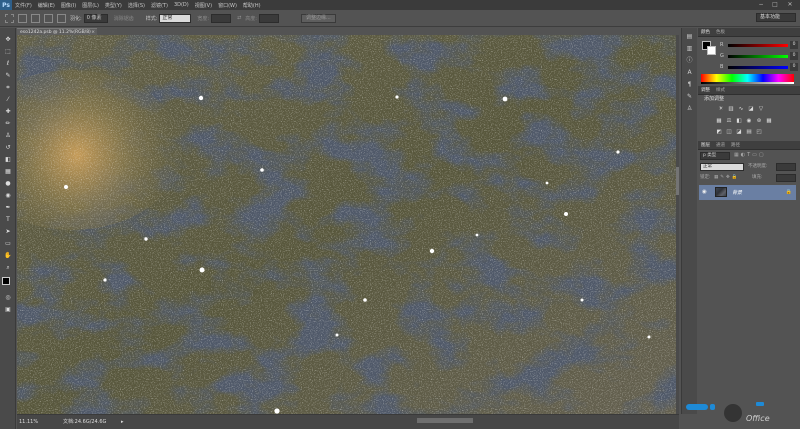 The image size is (800, 429). What do you see at coordinates (124, 18) in the screenshot?
I see `antialias-checkbox: 消除锯齿` at bounding box center [124, 18].